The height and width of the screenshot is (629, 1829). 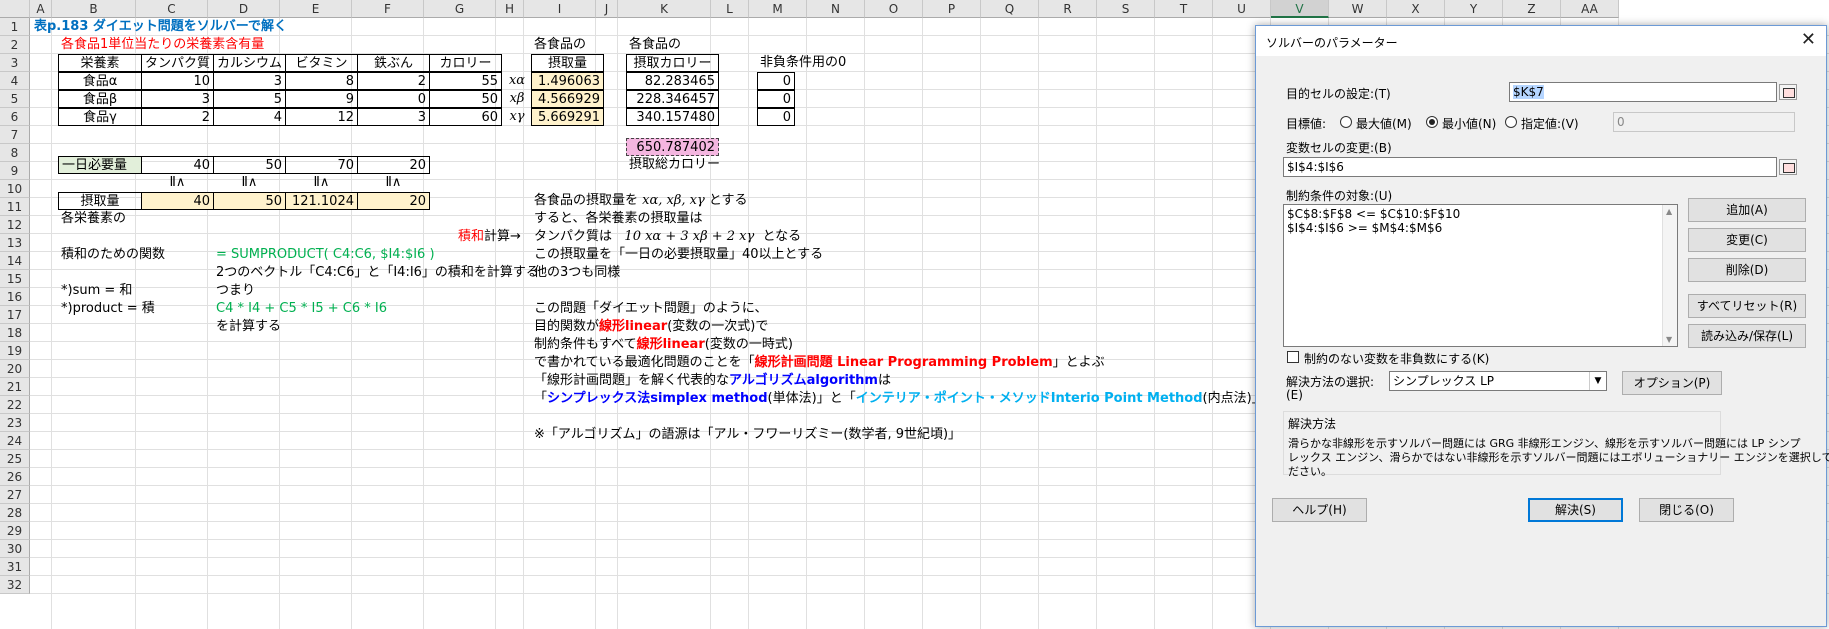 What do you see at coordinates (1686, 510) in the screenshot?
I see `close-button: 閉じる(O)` at bounding box center [1686, 510].